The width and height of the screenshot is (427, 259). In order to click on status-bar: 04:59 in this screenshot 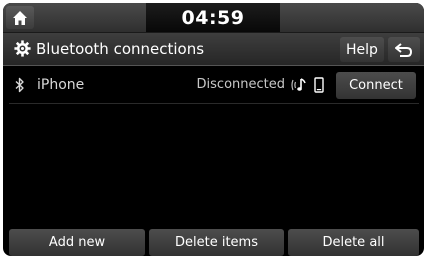, I will do `click(213, 18)`.